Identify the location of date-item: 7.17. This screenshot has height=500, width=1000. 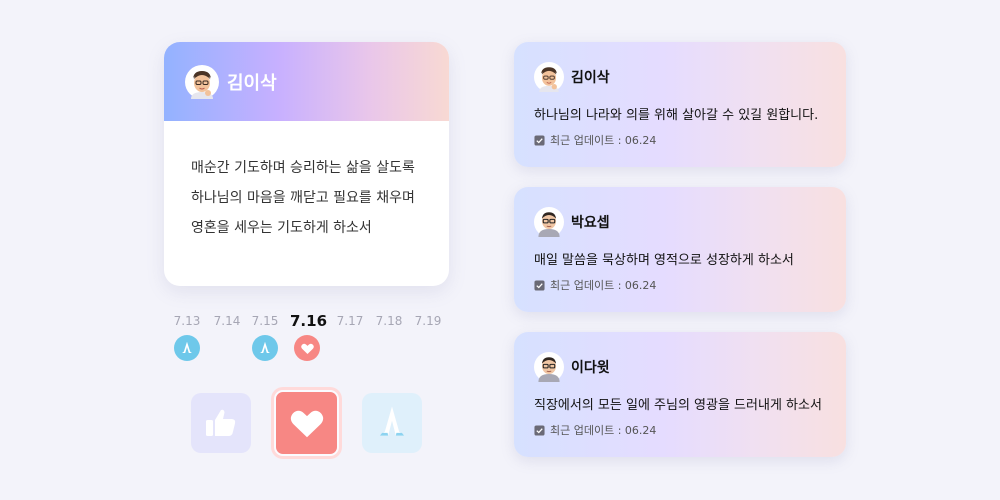
(350, 321).